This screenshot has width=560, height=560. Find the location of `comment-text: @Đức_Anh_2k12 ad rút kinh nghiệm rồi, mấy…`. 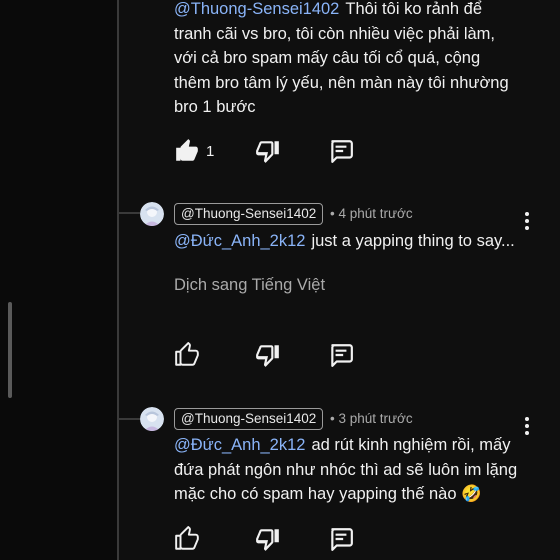

comment-text: @Đức_Anh_2k12 ad rút kinh nghiệm rồi, mấy… is located at coordinates (347, 470).